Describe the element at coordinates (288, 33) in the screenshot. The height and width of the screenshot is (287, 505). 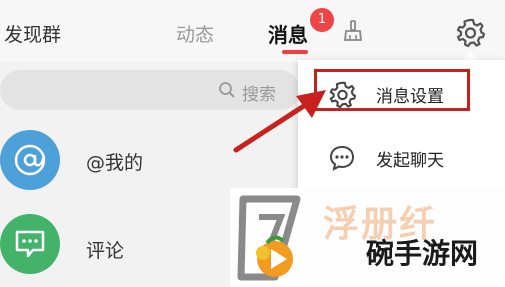
I see `tab-messages: 消息` at that location.